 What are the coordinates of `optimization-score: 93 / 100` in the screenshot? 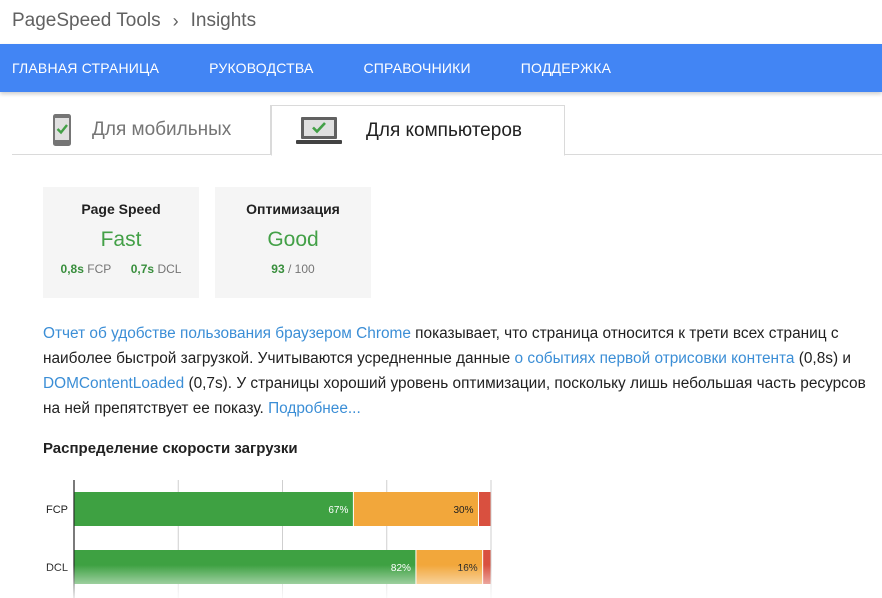 It's located at (293, 269).